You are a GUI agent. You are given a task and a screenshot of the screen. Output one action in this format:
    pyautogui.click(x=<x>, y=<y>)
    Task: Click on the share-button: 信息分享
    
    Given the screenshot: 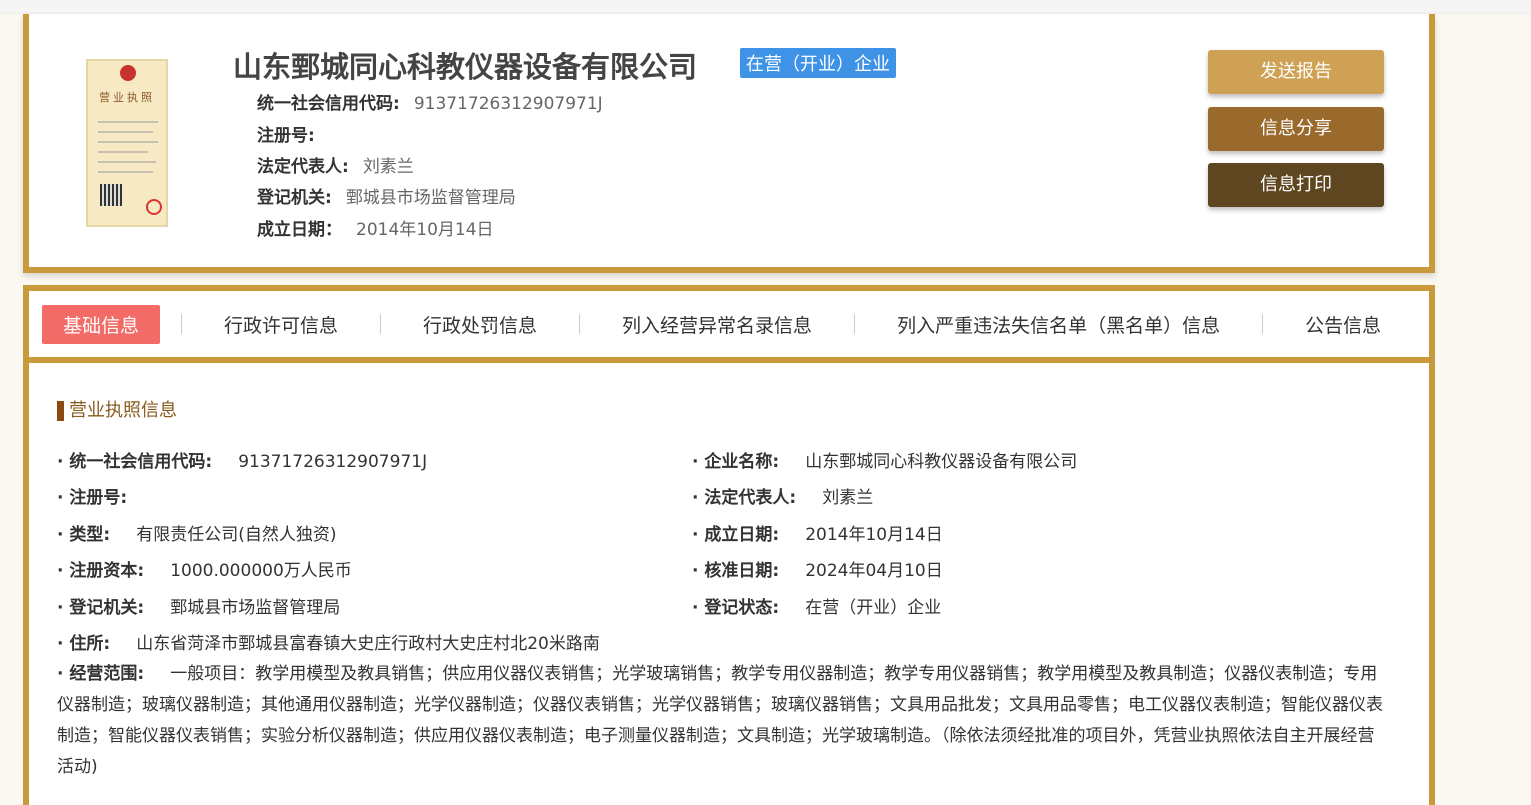 What is the action you would take?
    pyautogui.click(x=1296, y=129)
    